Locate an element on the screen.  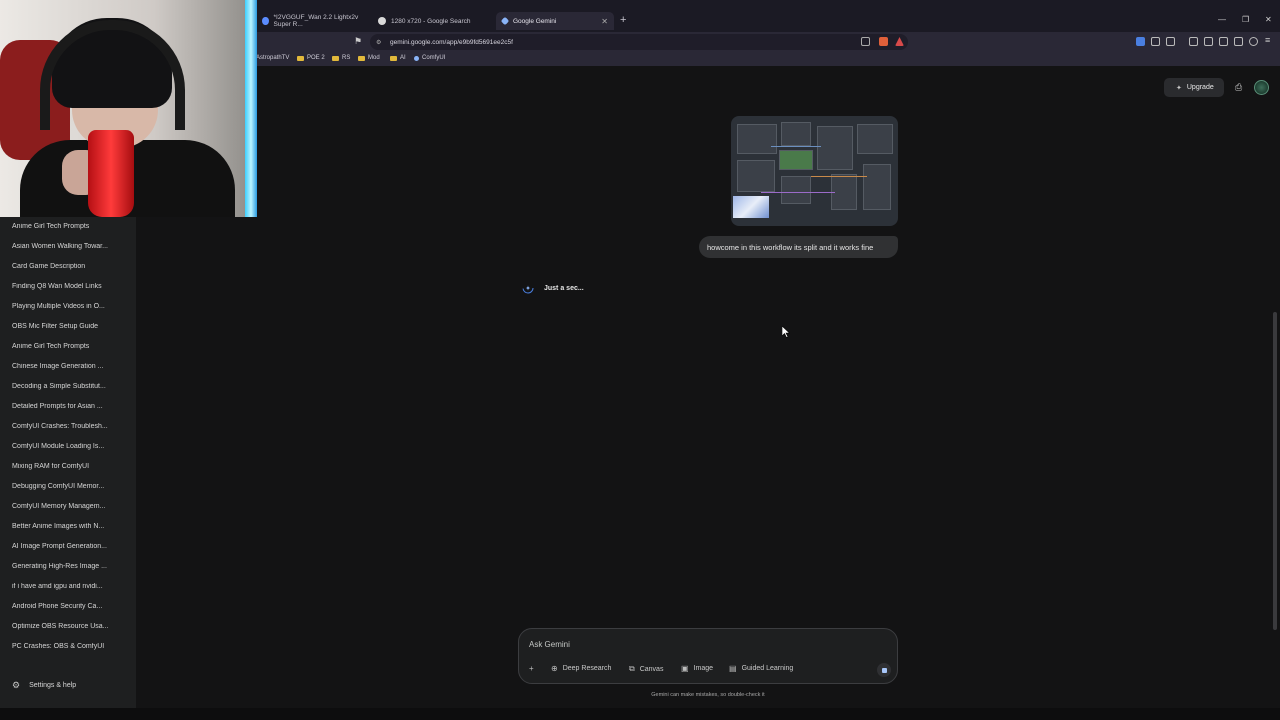
tab-label: 1280 x720 - Google Search is located at coordinates (431, 21).